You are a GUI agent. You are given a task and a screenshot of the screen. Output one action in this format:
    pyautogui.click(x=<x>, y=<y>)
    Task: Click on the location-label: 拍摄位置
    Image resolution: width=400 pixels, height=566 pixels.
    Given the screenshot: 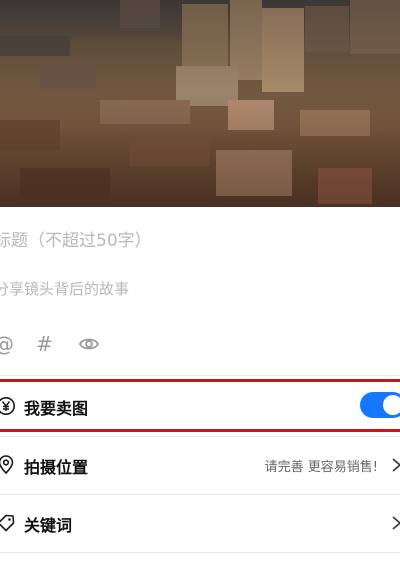 What is the action you would take?
    pyautogui.click(x=56, y=467)
    